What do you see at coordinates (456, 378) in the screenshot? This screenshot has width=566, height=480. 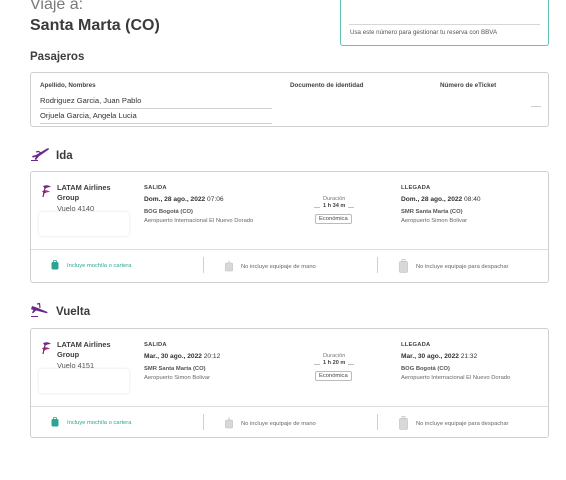 I see `arrival-airport-name: Aeropuerto Internacional El Nuevo Dorado` at bounding box center [456, 378].